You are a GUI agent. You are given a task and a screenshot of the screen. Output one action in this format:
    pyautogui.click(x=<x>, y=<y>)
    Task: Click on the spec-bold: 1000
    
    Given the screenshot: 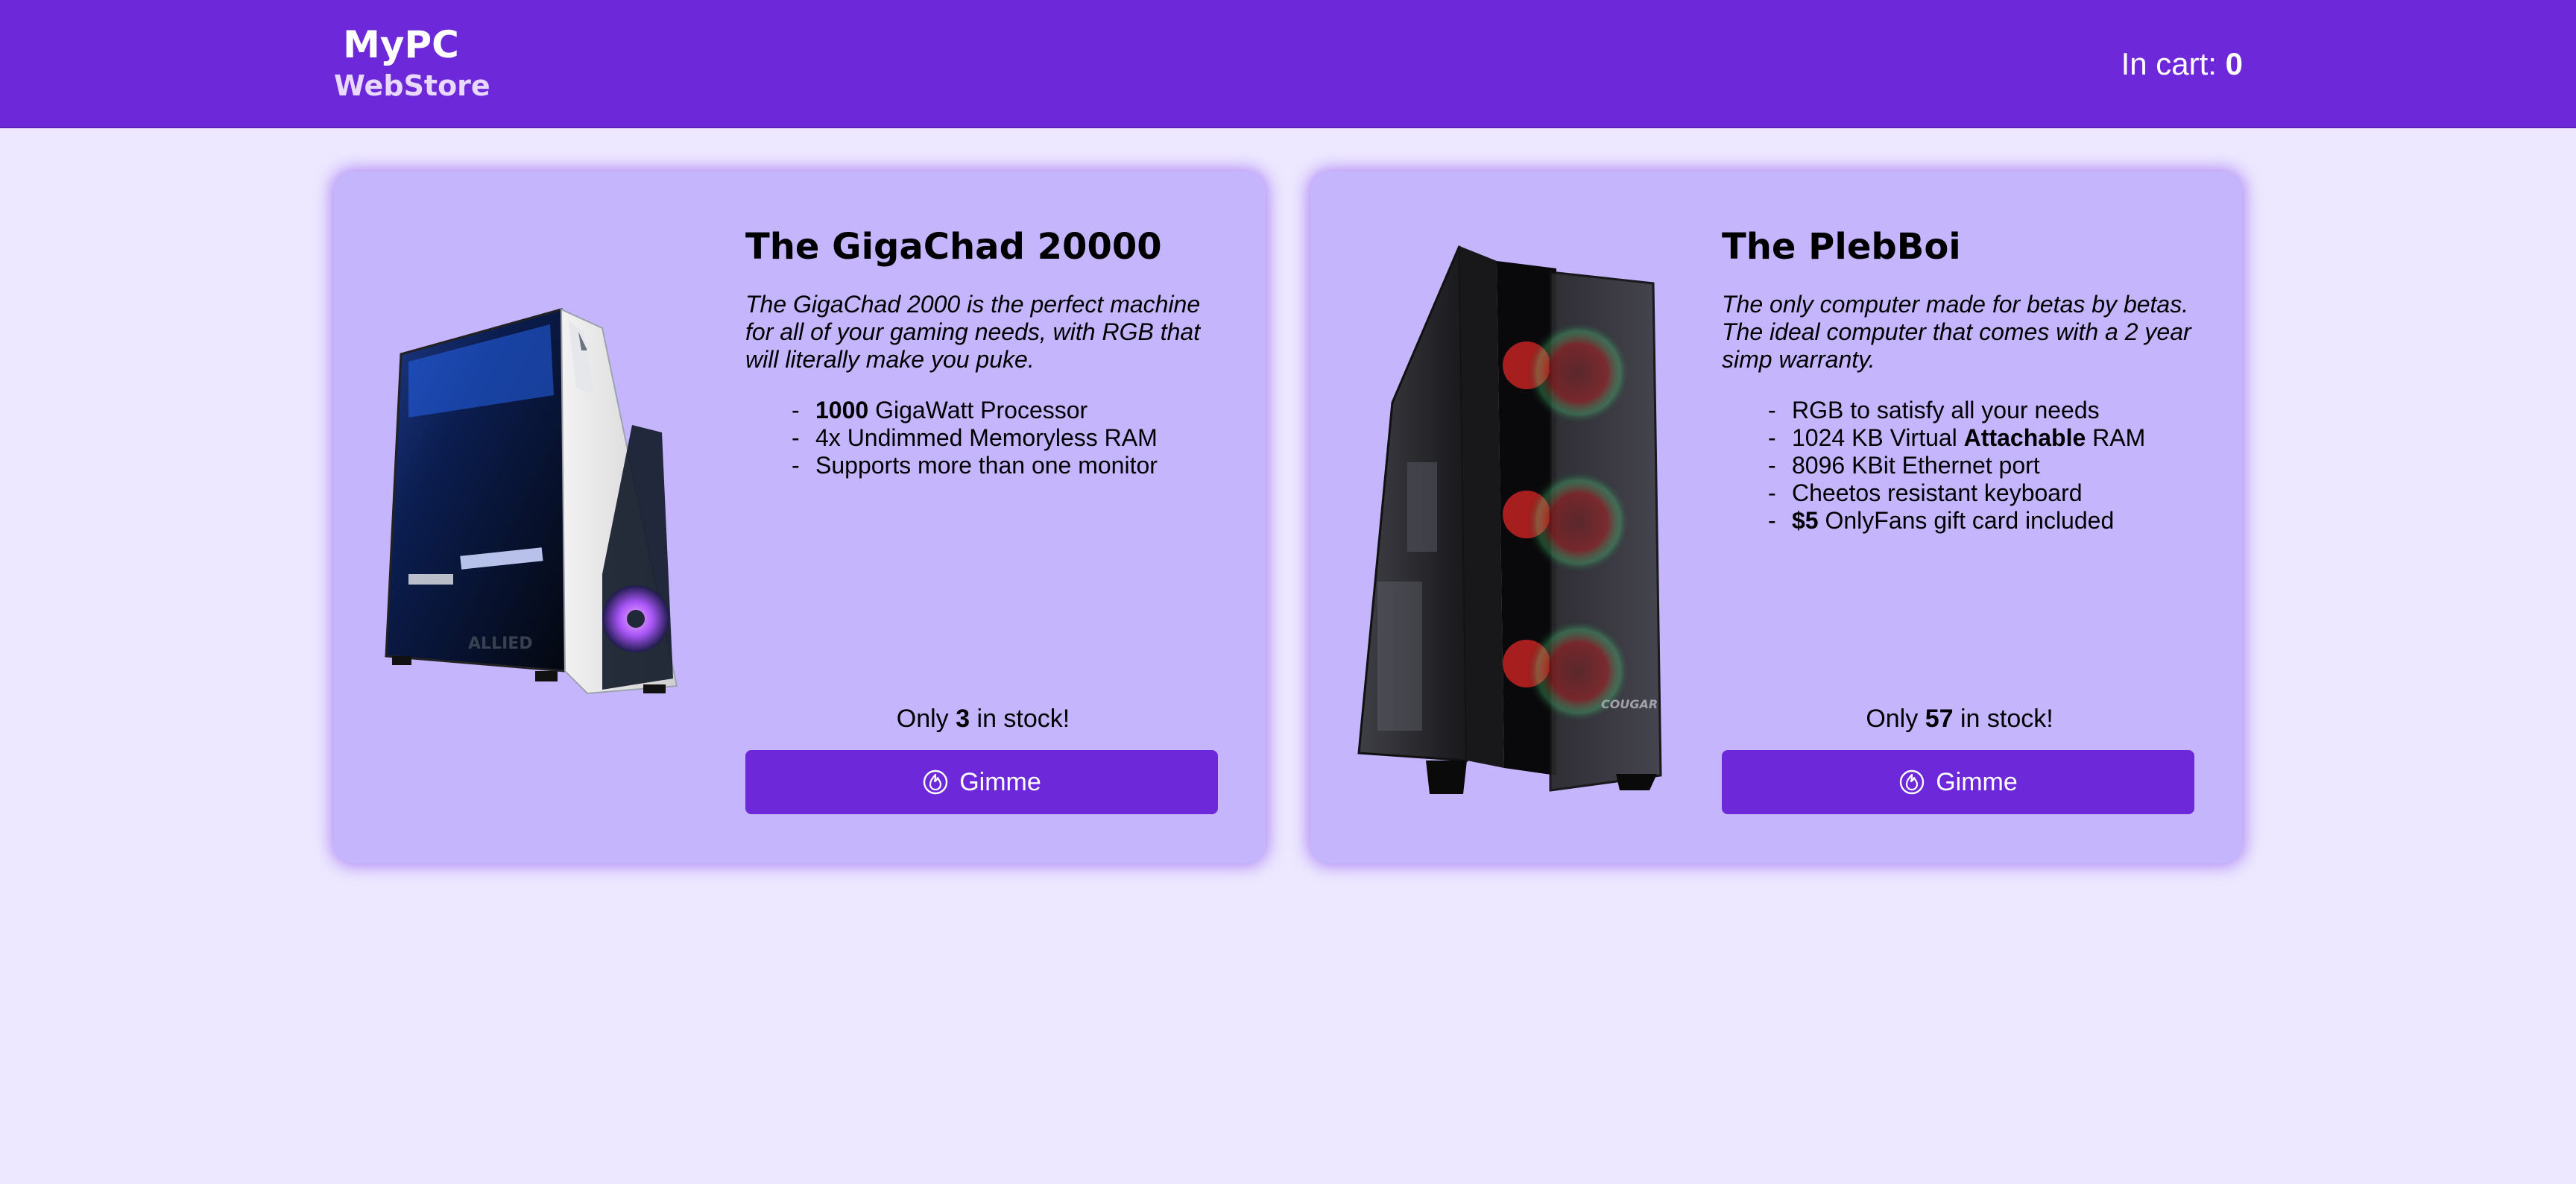 What is the action you would take?
    pyautogui.click(x=842, y=410)
    